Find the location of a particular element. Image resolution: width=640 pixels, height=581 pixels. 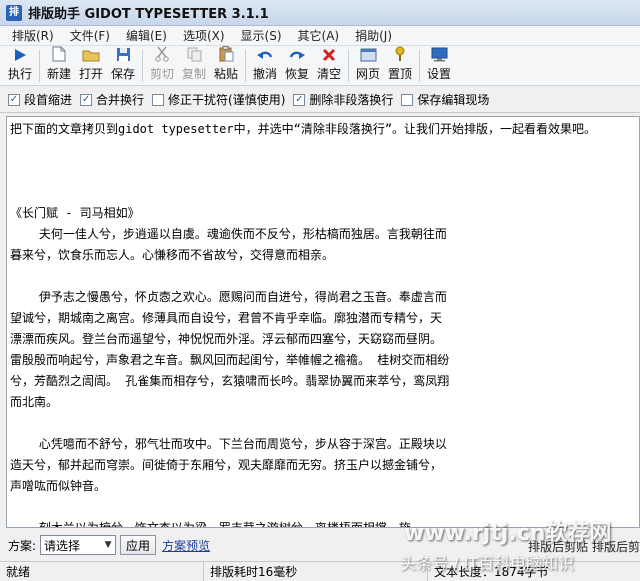

status-time: 排版耗时16毫秒 is located at coordinates (316, 571).